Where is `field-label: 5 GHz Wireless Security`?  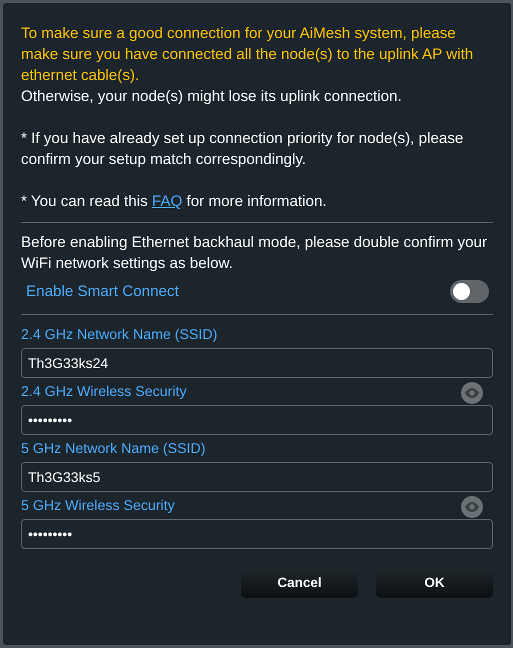
field-label: 5 GHz Wireless Security is located at coordinates (98, 506).